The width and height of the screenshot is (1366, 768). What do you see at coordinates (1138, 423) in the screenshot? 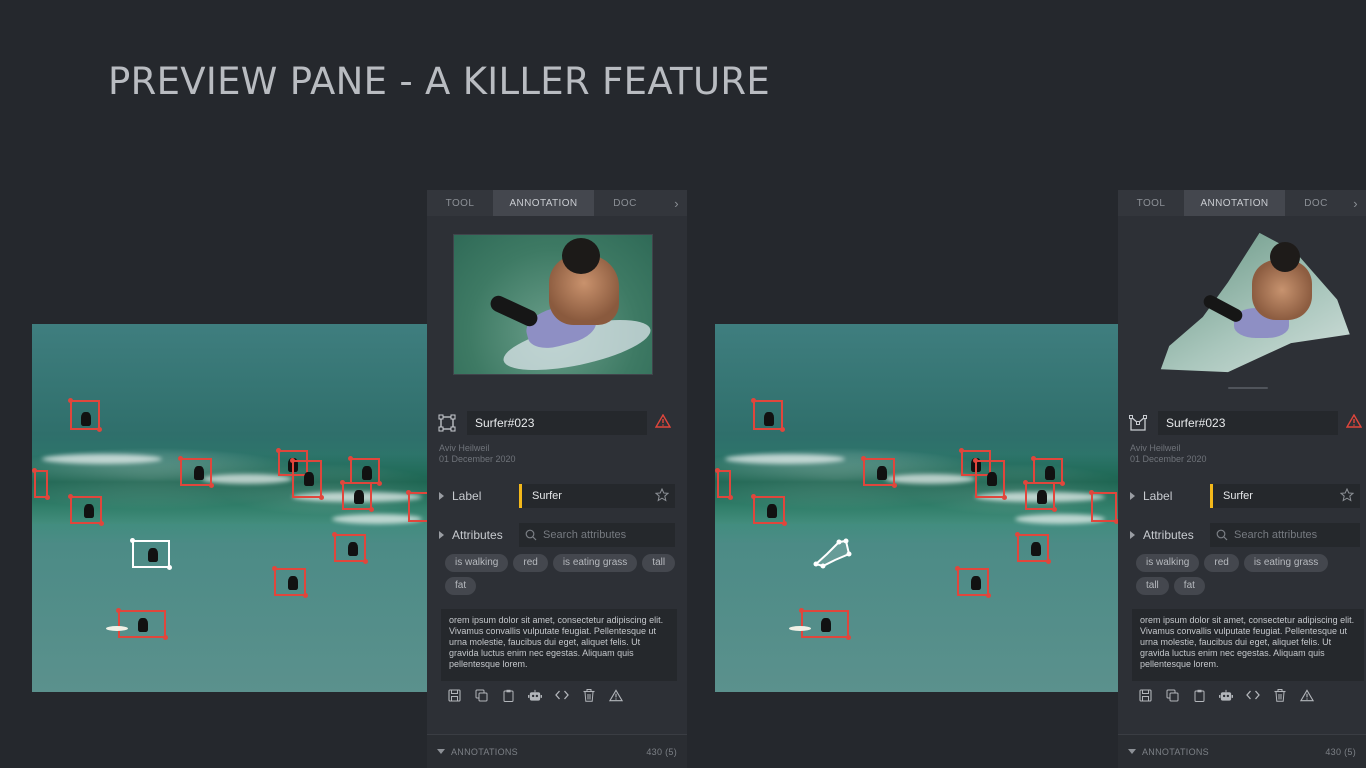
I see `polygon-icon` at bounding box center [1138, 423].